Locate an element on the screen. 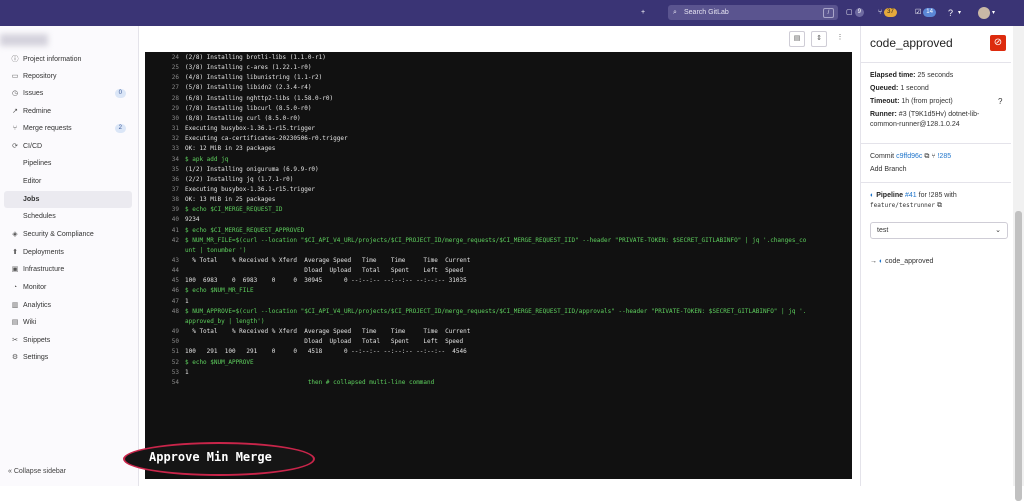  sidebar-subitem-jobs: Jobs is located at coordinates (68, 199).